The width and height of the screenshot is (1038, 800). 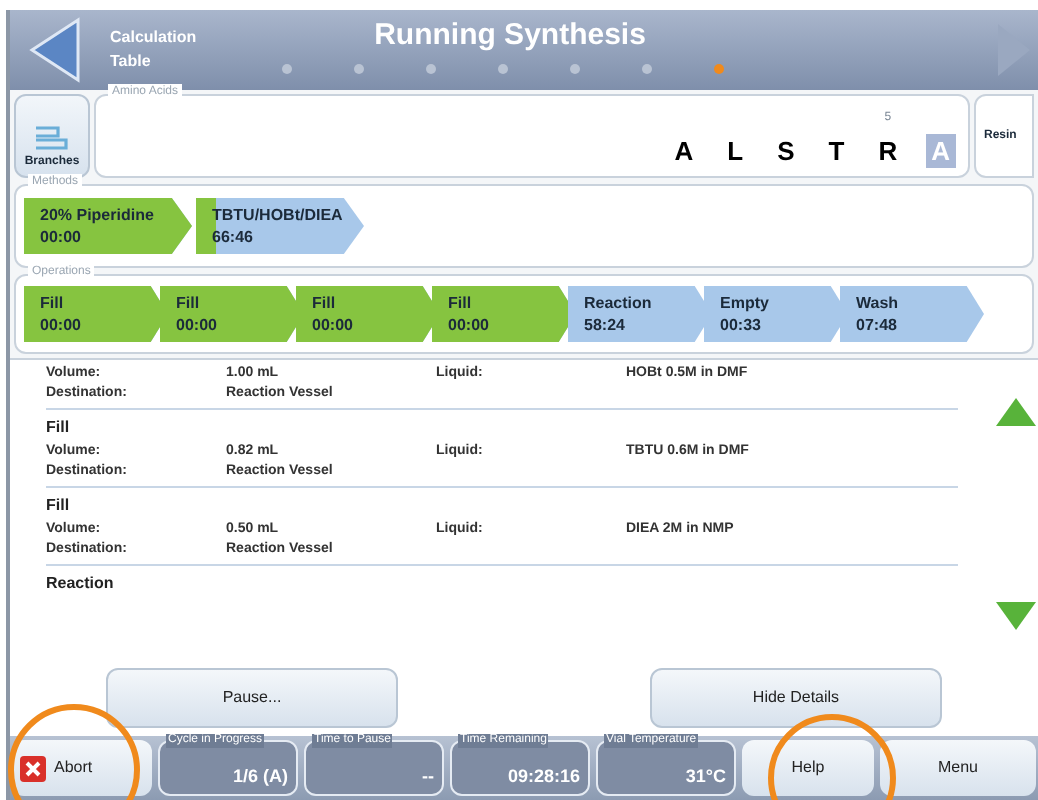 I want to click on status-value: --, so click(x=428, y=776).